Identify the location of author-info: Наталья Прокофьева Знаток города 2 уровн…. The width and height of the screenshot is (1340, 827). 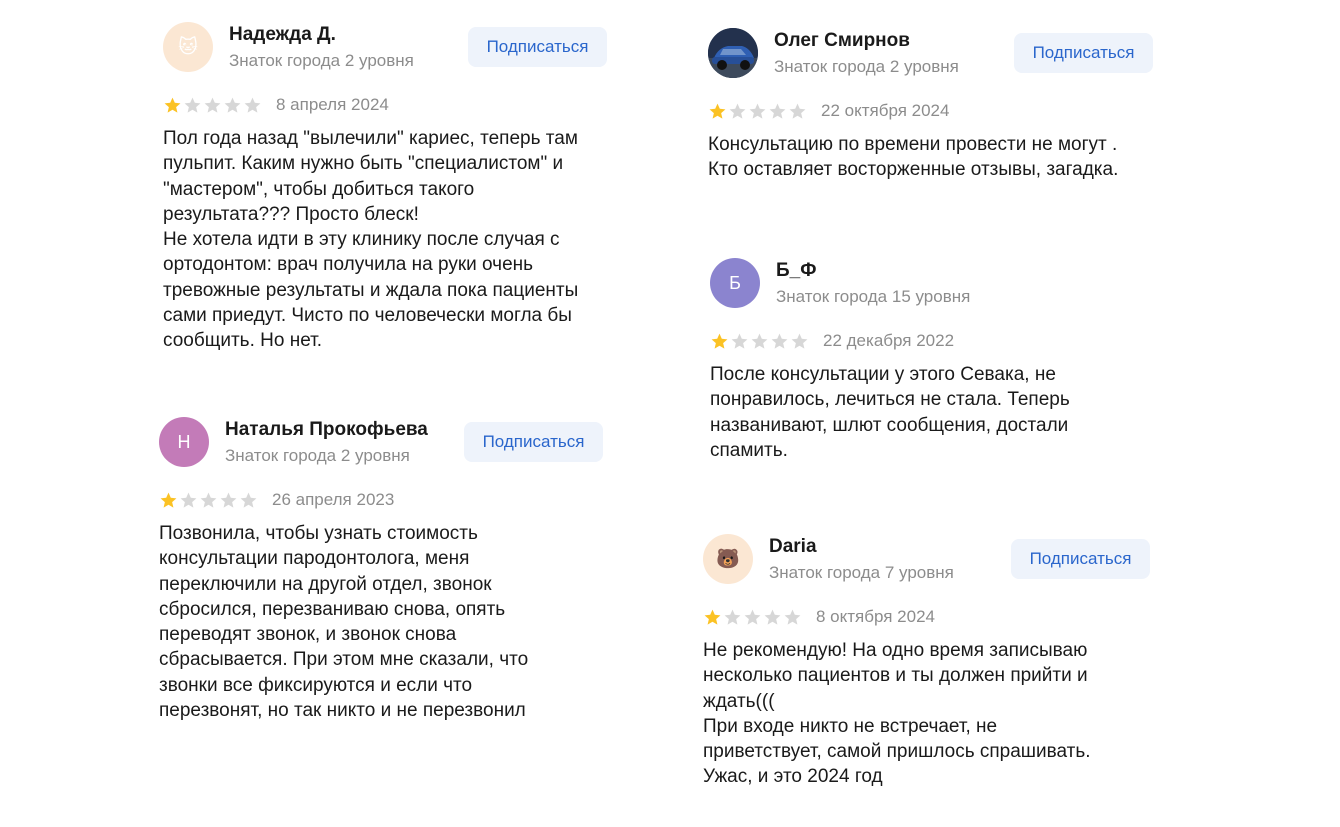
(326, 442).